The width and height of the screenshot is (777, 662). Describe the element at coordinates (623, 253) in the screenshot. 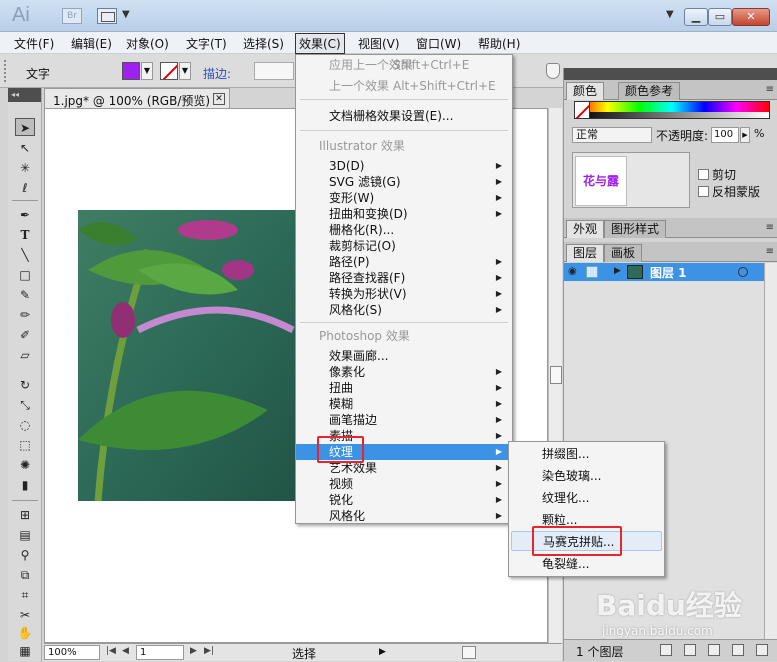

I see `tab-artboards: 画板` at that location.